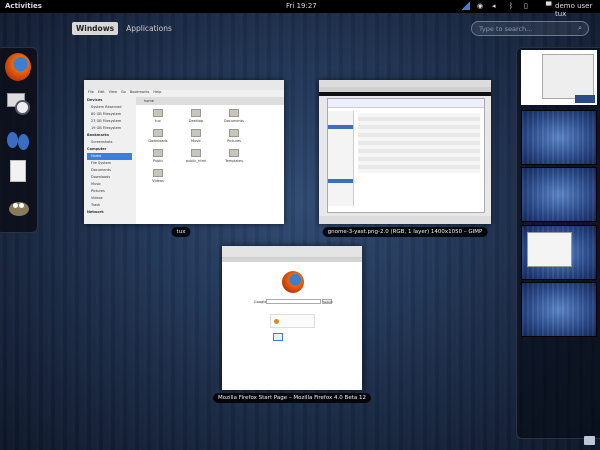 The width and height of the screenshot is (600, 450). Describe the element at coordinates (113, 93) in the screenshot. I see `menu-view: View` at that location.